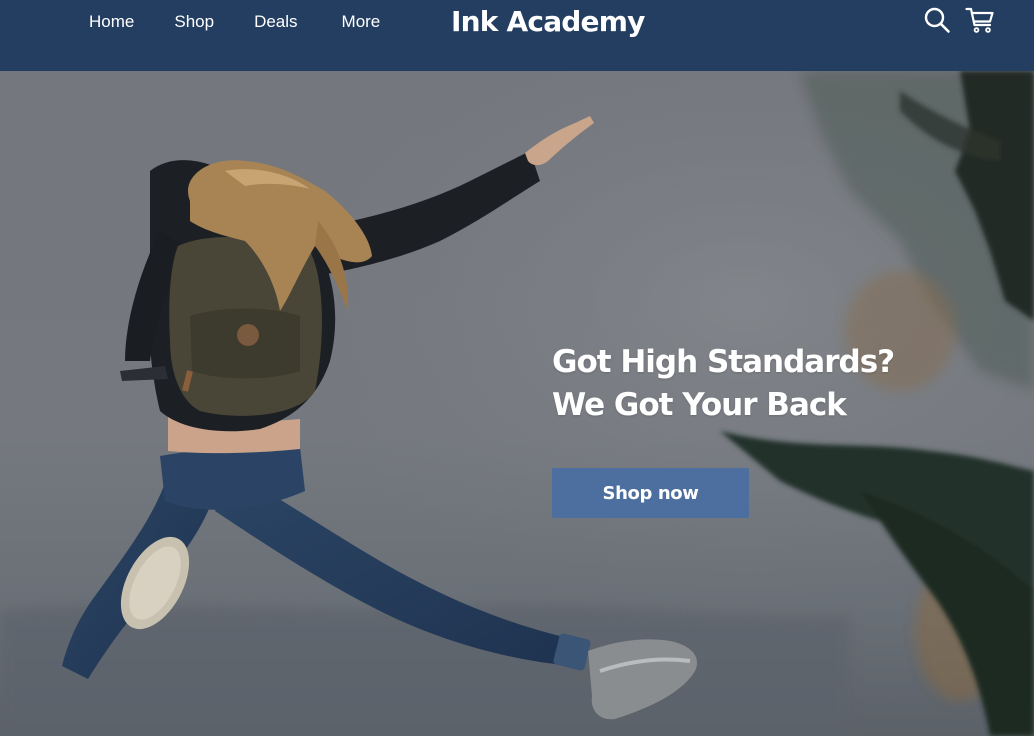  Describe the element at coordinates (699, 405) in the screenshot. I see `hero-headline-line-2: We Got Your Back` at that location.